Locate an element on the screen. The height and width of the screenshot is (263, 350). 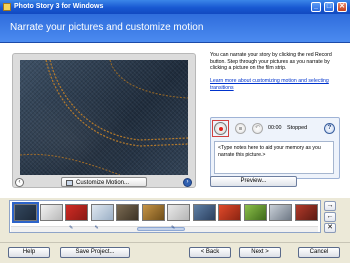
close-button: ✕ is located at coordinates (342, 7).